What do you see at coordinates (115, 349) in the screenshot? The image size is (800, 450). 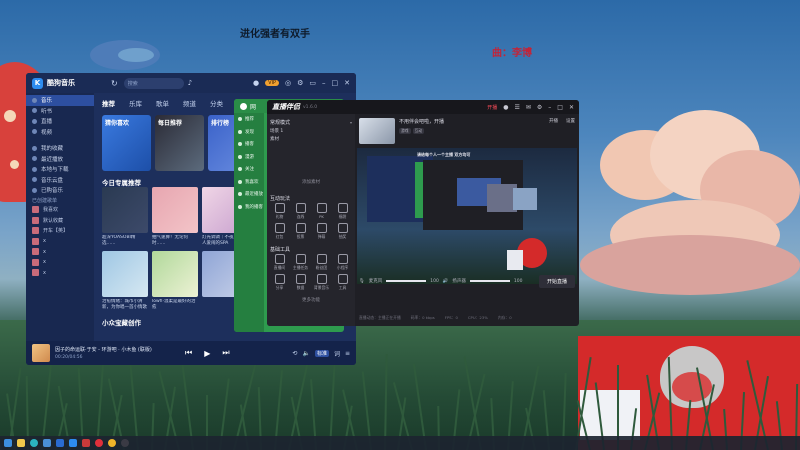 I see `now-playing-title: 因子的命运联·于安 - 环游吧 · 小木鱼 (联版)` at bounding box center [115, 349].